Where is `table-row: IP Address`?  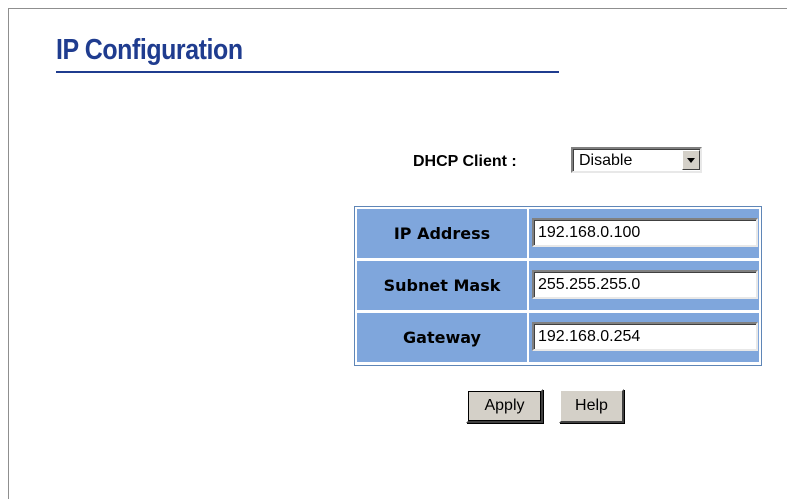
table-row: IP Address is located at coordinates (558, 234).